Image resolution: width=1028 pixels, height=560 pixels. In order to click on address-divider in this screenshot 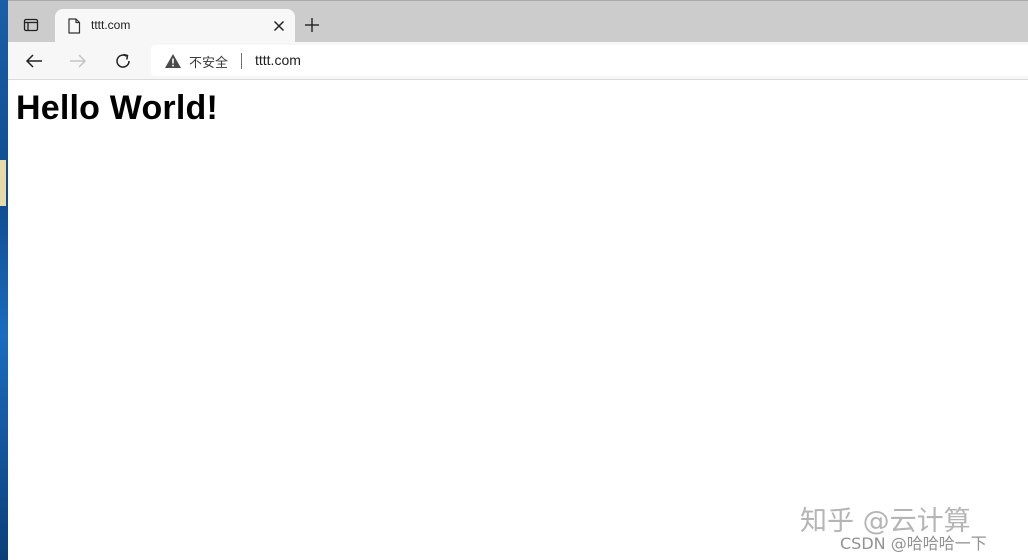, I will do `click(241, 61)`.